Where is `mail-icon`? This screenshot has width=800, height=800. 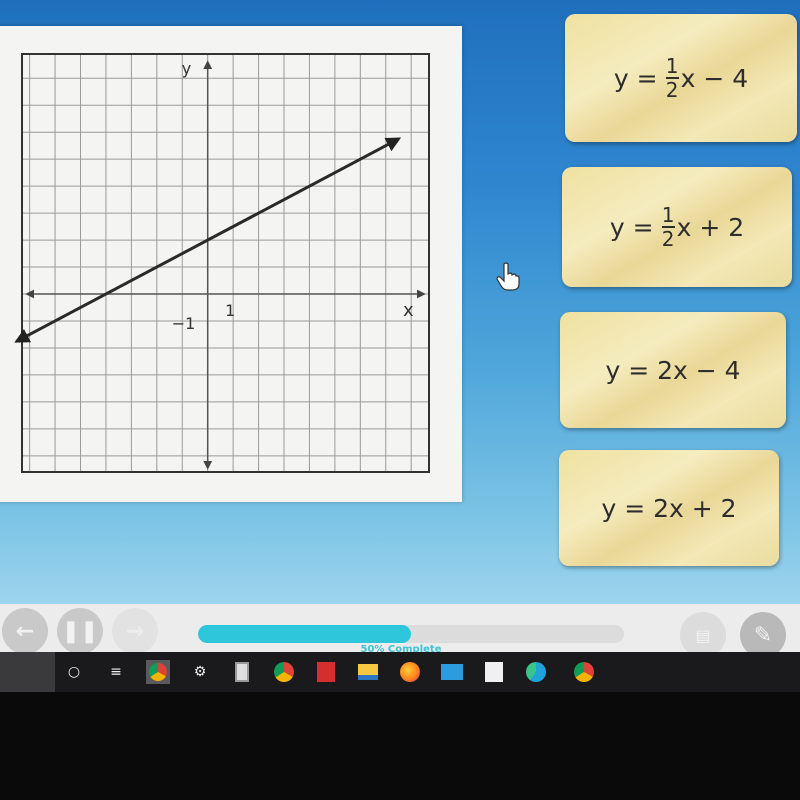
mail-icon is located at coordinates (452, 672).